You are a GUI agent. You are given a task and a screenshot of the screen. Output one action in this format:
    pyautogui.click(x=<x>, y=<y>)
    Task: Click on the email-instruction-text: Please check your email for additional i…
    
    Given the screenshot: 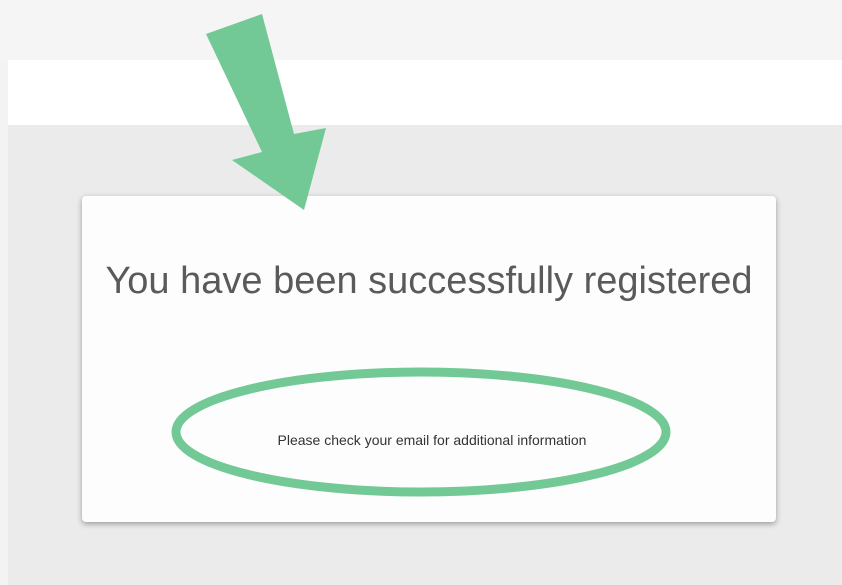 What is the action you would take?
    pyautogui.click(x=432, y=440)
    